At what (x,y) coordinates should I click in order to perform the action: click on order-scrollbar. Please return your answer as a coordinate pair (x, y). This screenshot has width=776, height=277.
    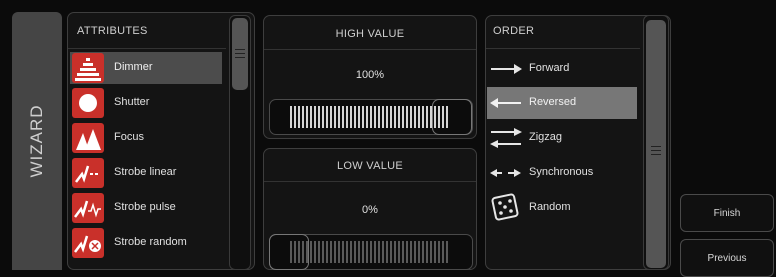
    Looking at the image, I should click on (656, 142).